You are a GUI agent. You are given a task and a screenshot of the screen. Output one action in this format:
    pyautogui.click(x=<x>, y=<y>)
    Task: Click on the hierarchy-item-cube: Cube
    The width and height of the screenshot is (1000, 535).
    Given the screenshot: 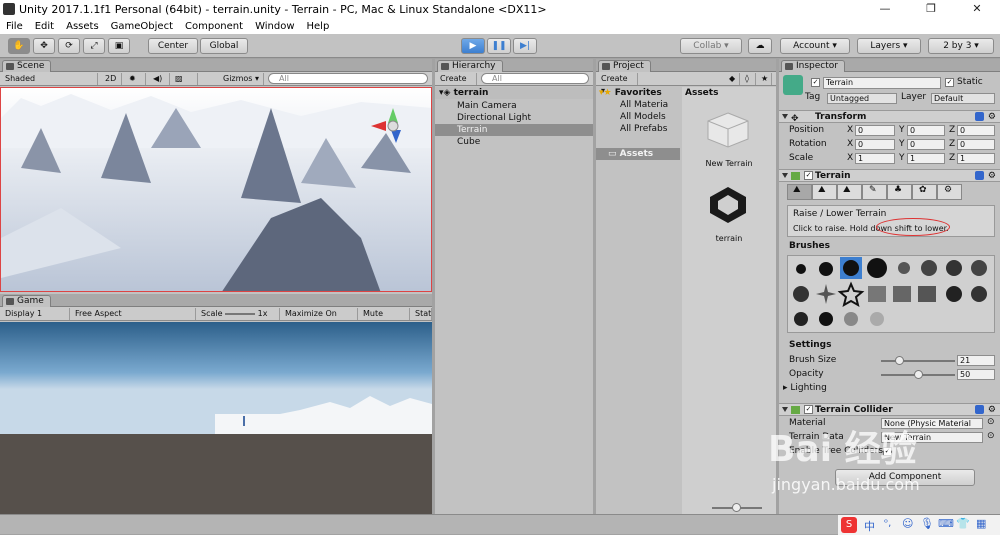 What is the action you would take?
    pyautogui.click(x=514, y=142)
    